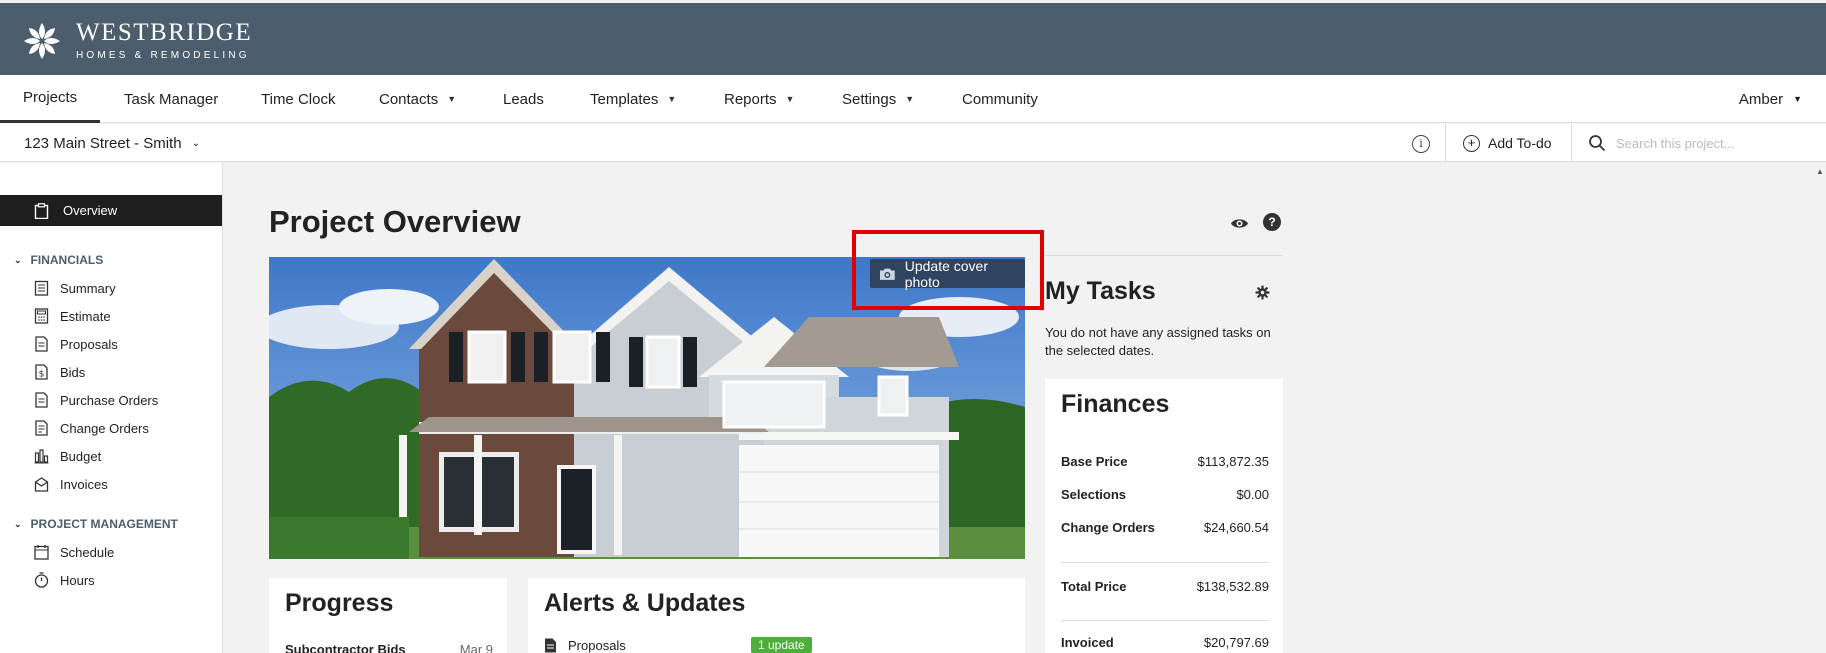 This screenshot has width=1826, height=653. What do you see at coordinates (41, 210) in the screenshot?
I see `clipboard-icon` at bounding box center [41, 210].